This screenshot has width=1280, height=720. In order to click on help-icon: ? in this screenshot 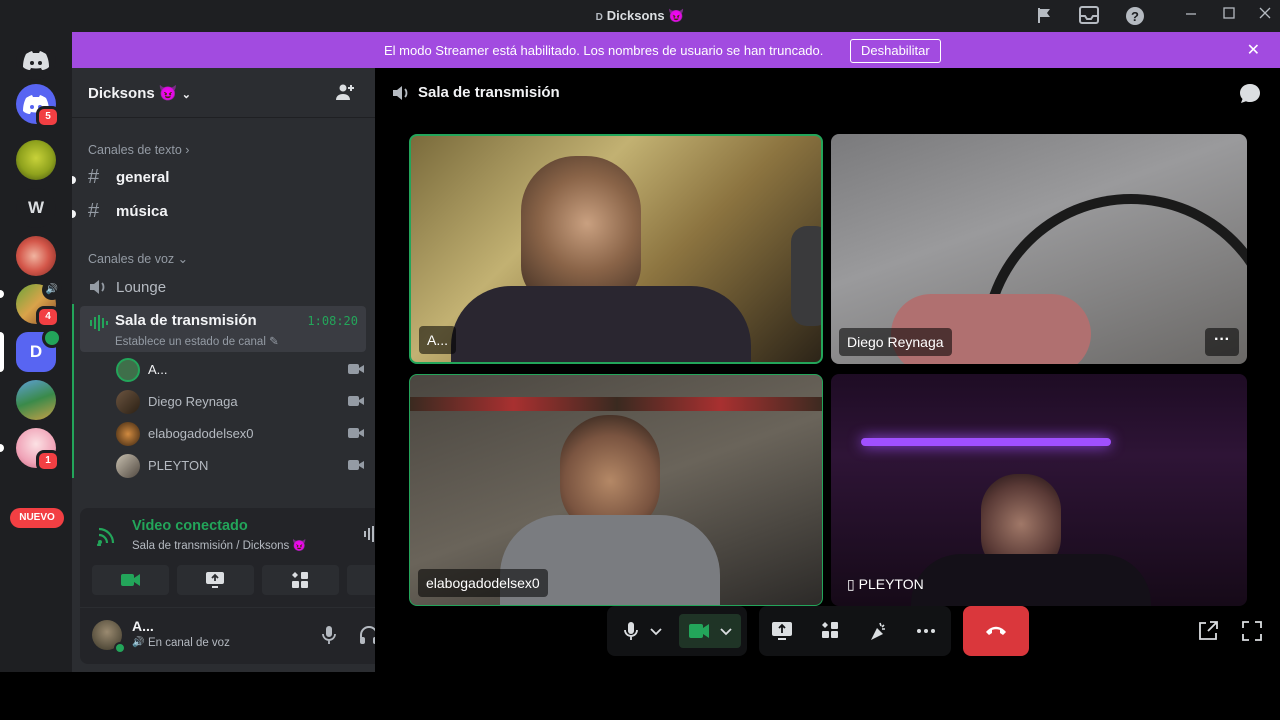, I will do `click(1135, 16)`.